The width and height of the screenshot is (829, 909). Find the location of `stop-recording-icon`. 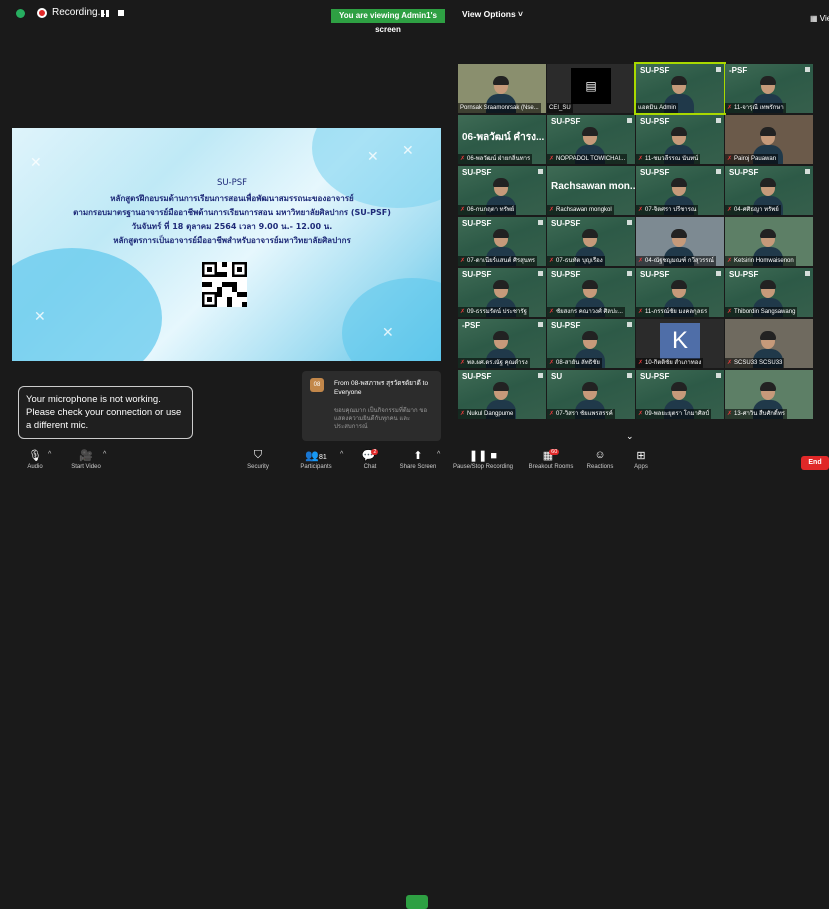

stop-recording-icon is located at coordinates (121, 13).